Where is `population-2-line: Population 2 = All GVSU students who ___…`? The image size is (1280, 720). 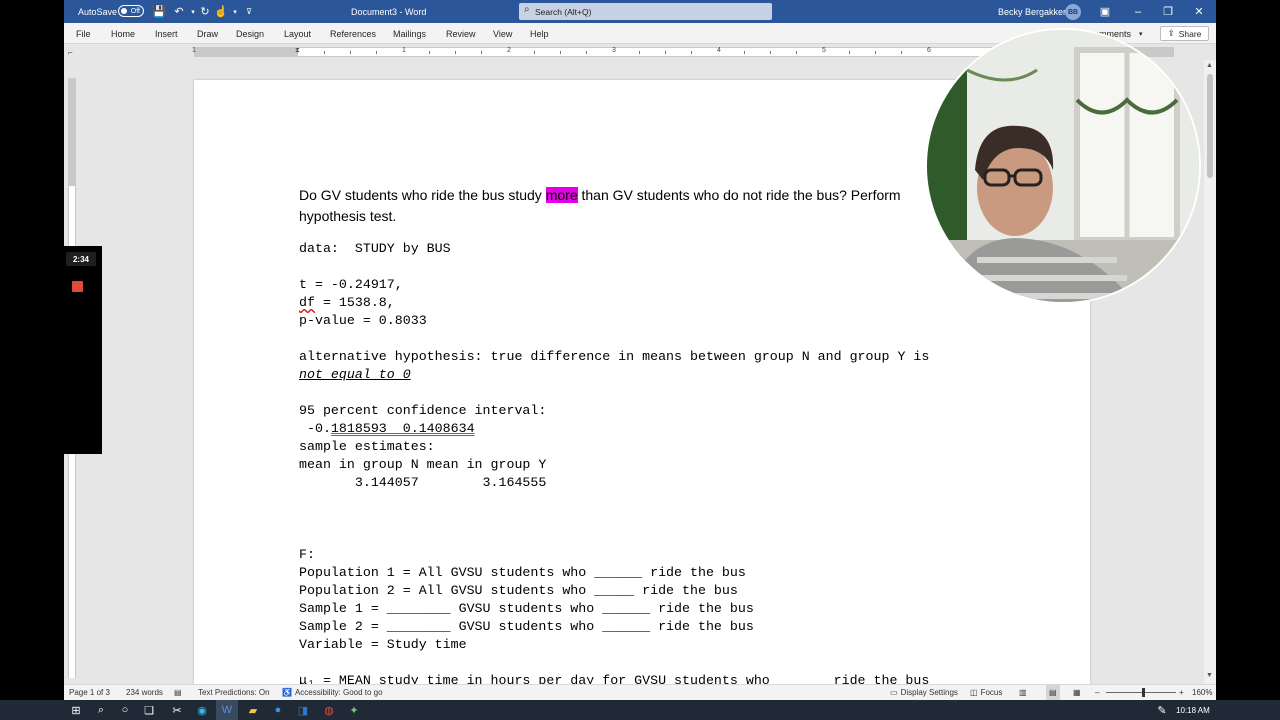 population-2-line: Population 2 = All GVSU students who ___… is located at coordinates (518, 590).